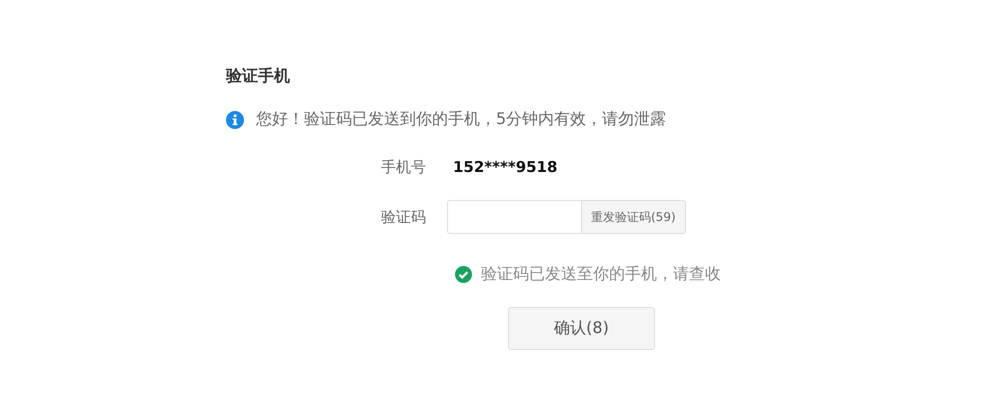  I want to click on success-message: 验证码已发送至你的手机，请查收, so click(601, 274).